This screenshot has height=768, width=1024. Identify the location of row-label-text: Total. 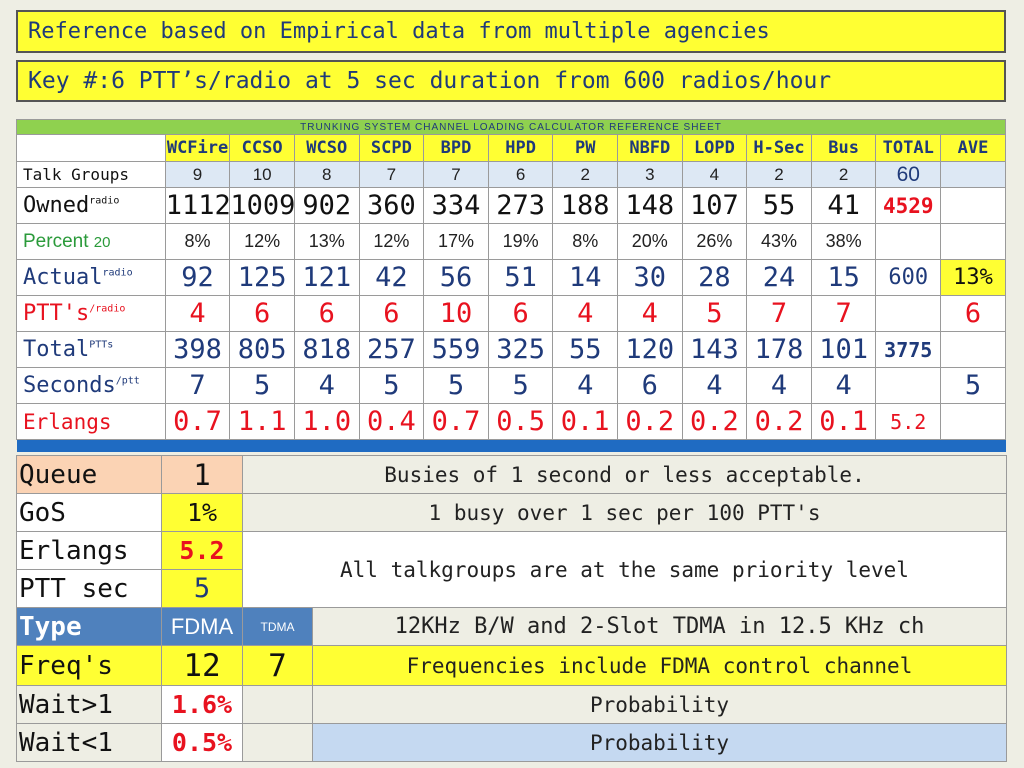
(56, 349).